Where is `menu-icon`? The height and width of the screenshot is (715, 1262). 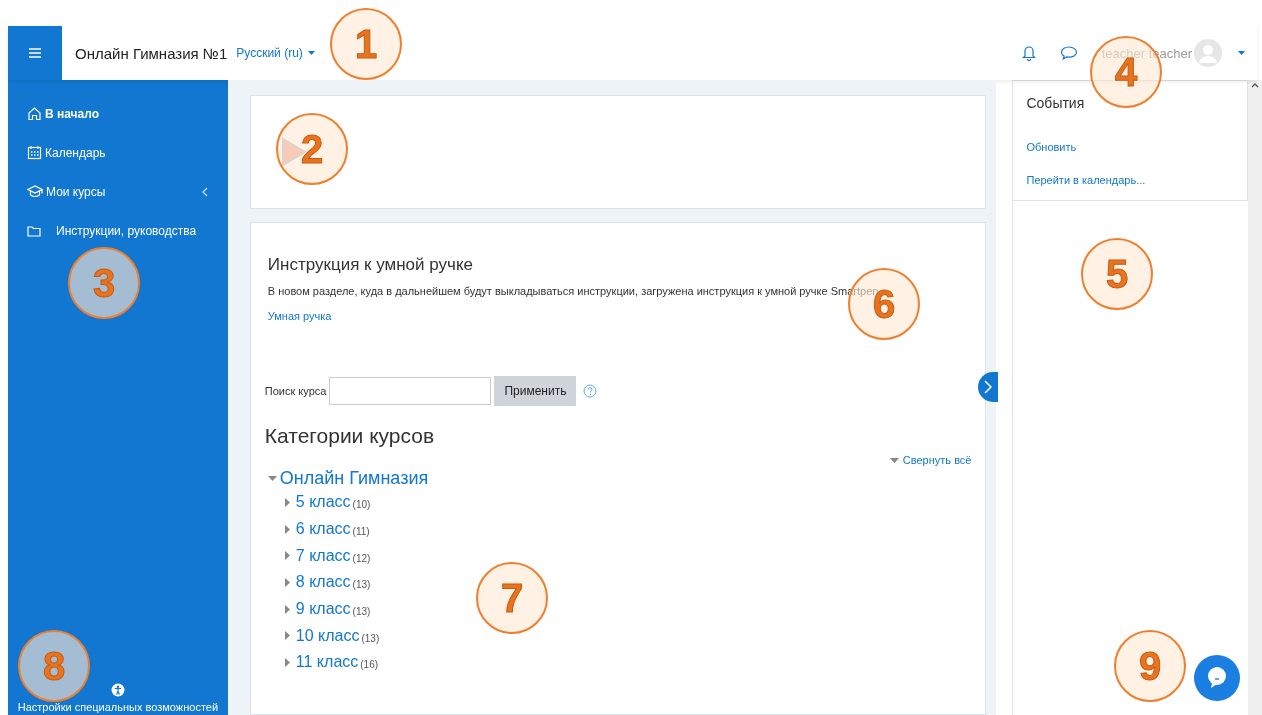 menu-icon is located at coordinates (35, 53).